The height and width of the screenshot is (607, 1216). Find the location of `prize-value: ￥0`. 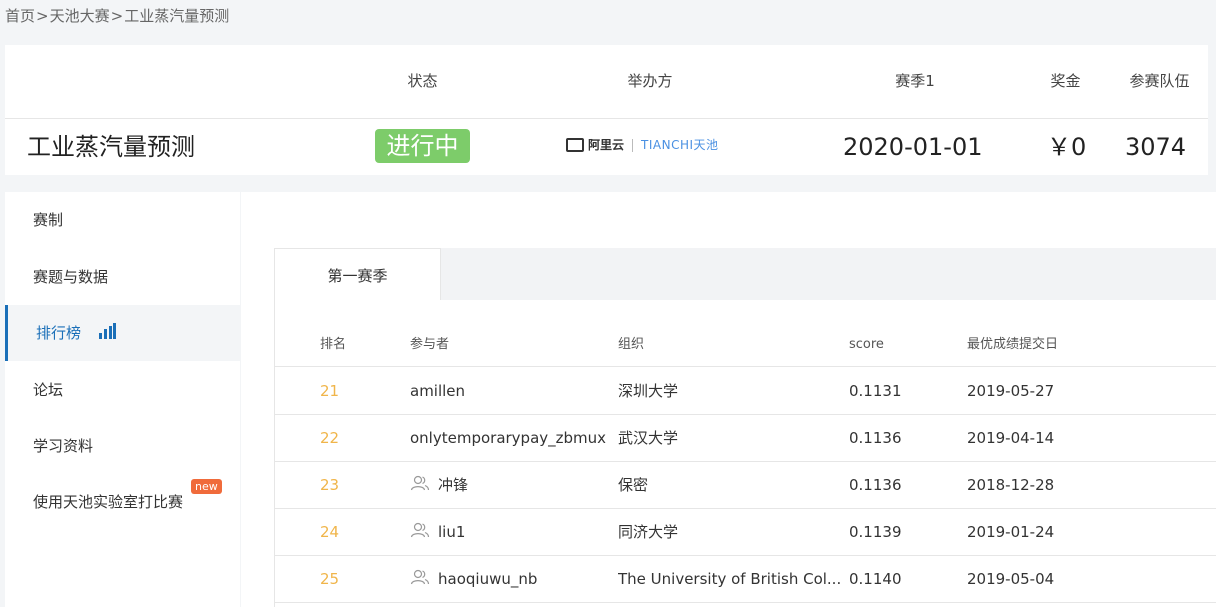

prize-value: ￥0 is located at coordinates (1067, 147).